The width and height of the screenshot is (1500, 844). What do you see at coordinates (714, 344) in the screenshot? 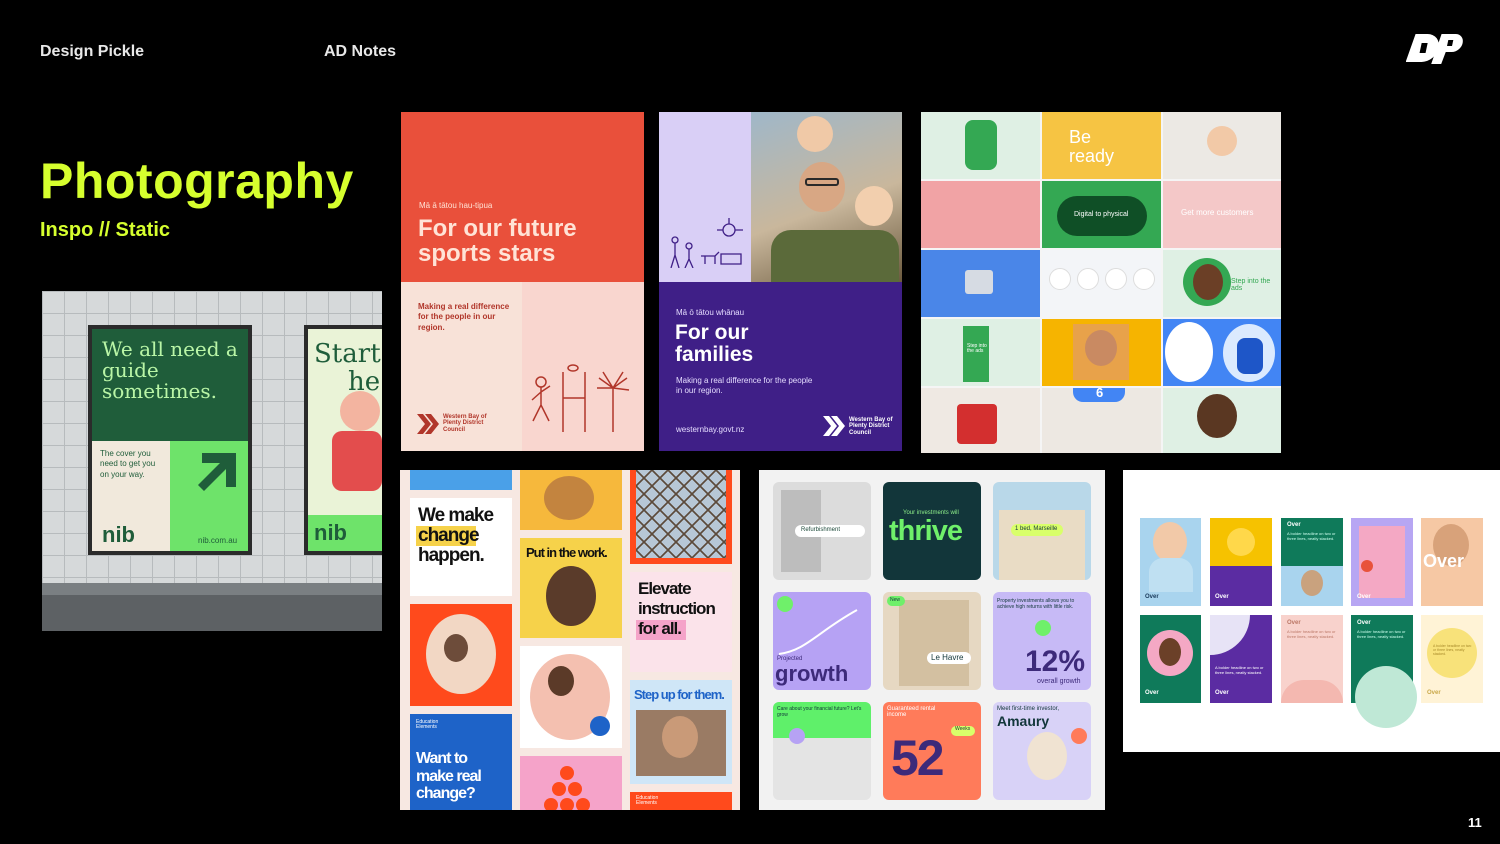
I see `wbop2-headline: For our families` at bounding box center [714, 344].